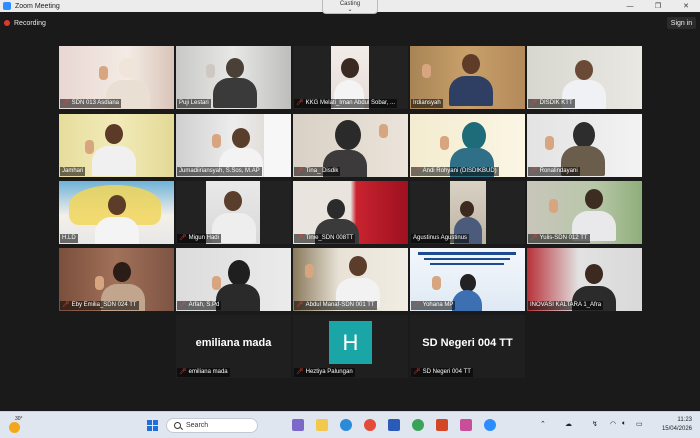 Image resolution: width=700 pixels, height=438 pixels. Describe the element at coordinates (350, 279) in the screenshot. I see `participant-tile: 🎤︎ Abdul Manaf-SDN 001 TT` at that location.